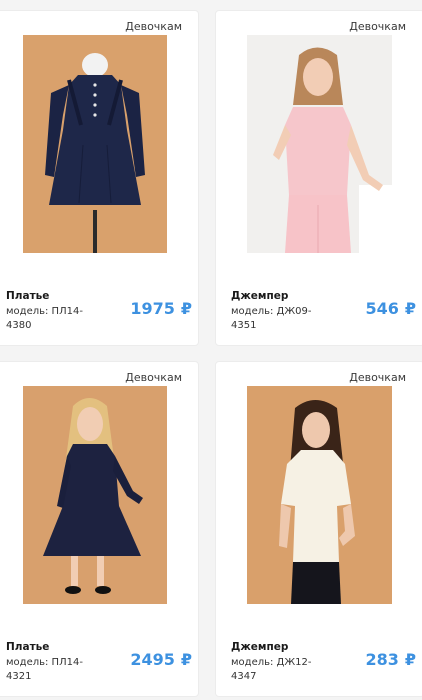  Describe the element at coordinates (44, 669) in the screenshot. I see `product-model: модель: ПЛ14-4321` at that location.